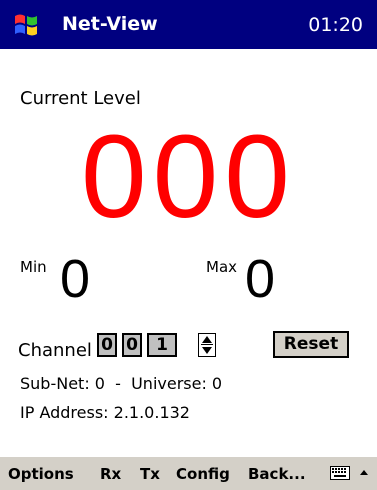 The image size is (377, 490). I want to click on min-label: Min, so click(33, 267).